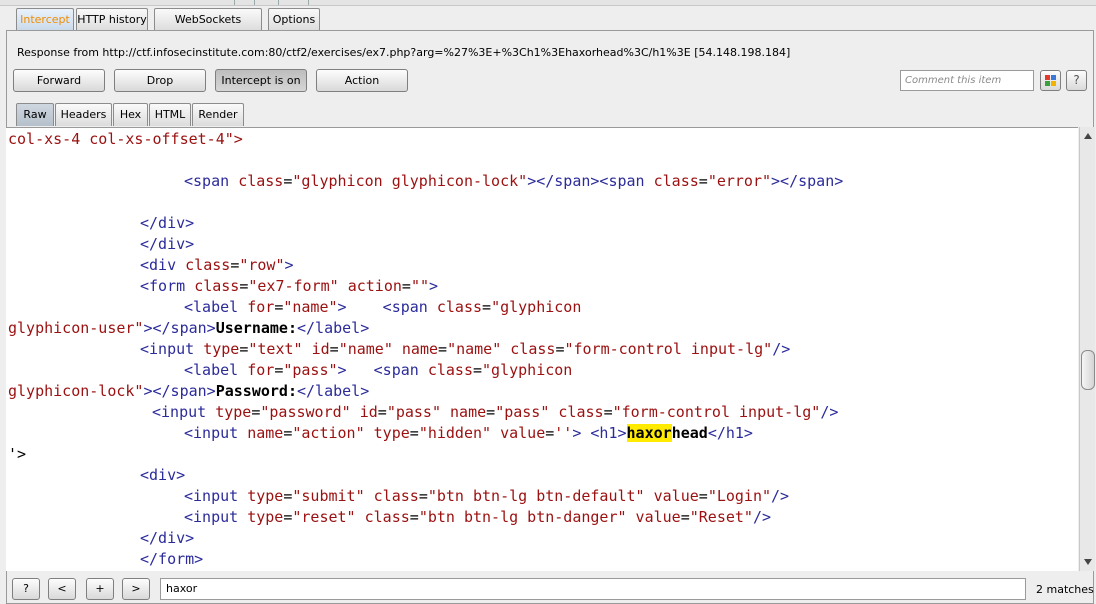  Describe the element at coordinates (1088, 136) in the screenshot. I see `scroll-up-arrow-icon` at that location.